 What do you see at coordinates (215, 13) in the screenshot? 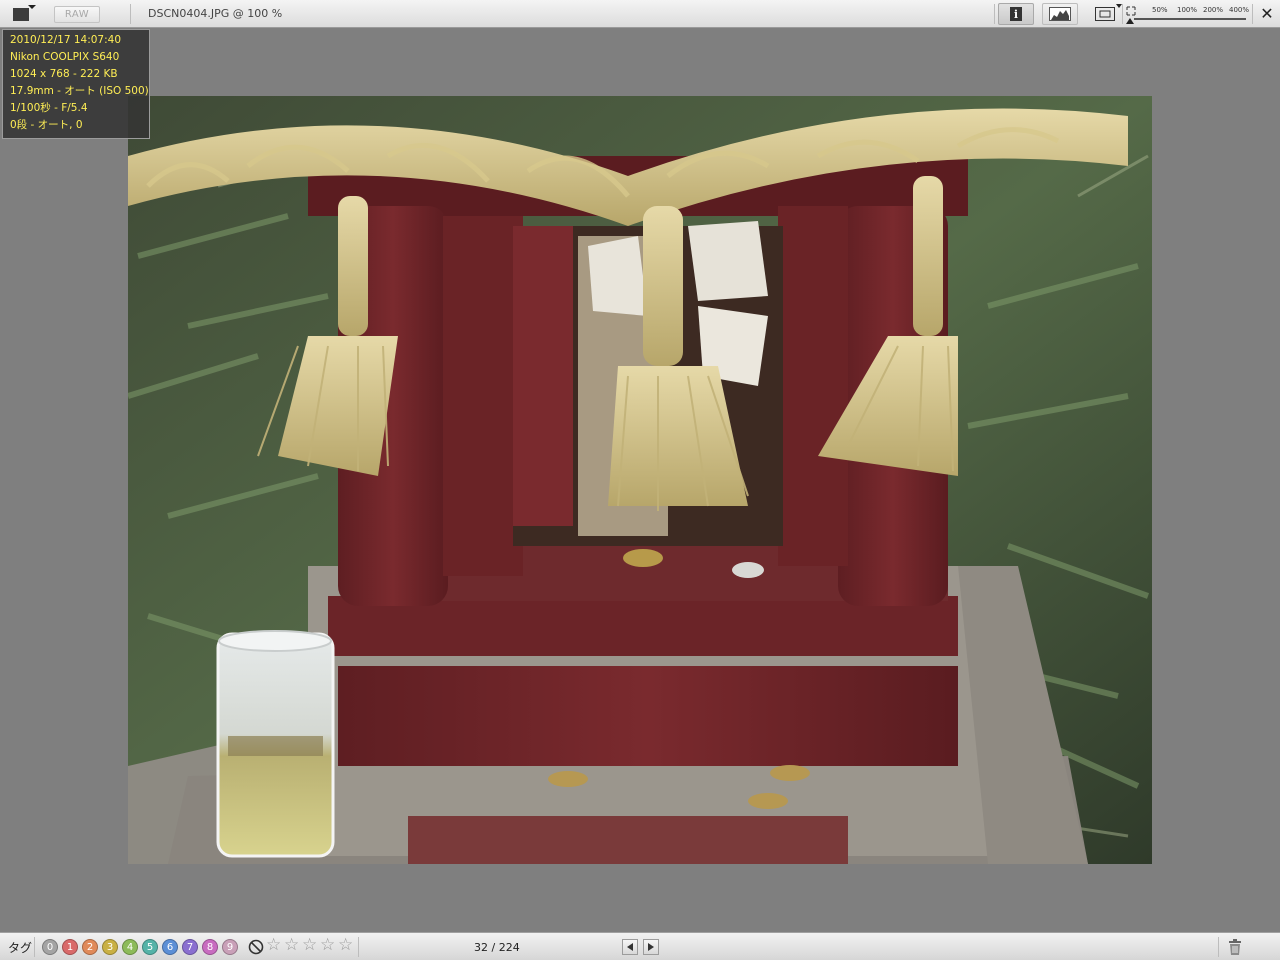
I see `file-title: DSCN0404.JPG @ 100 %` at bounding box center [215, 13].